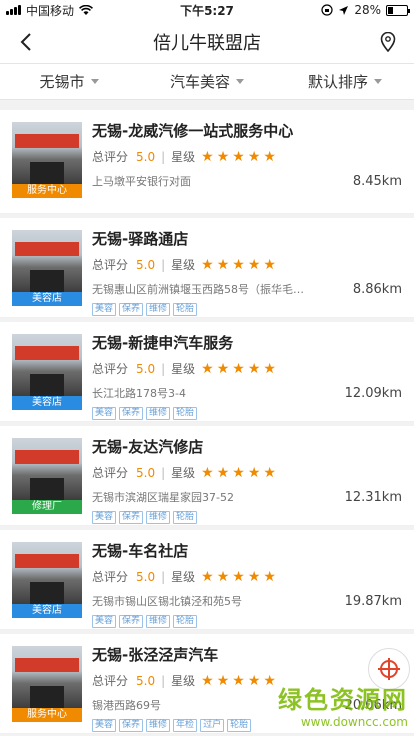  Describe the element at coordinates (185, 725) in the screenshot. I see `service-tag: 年检` at that location.